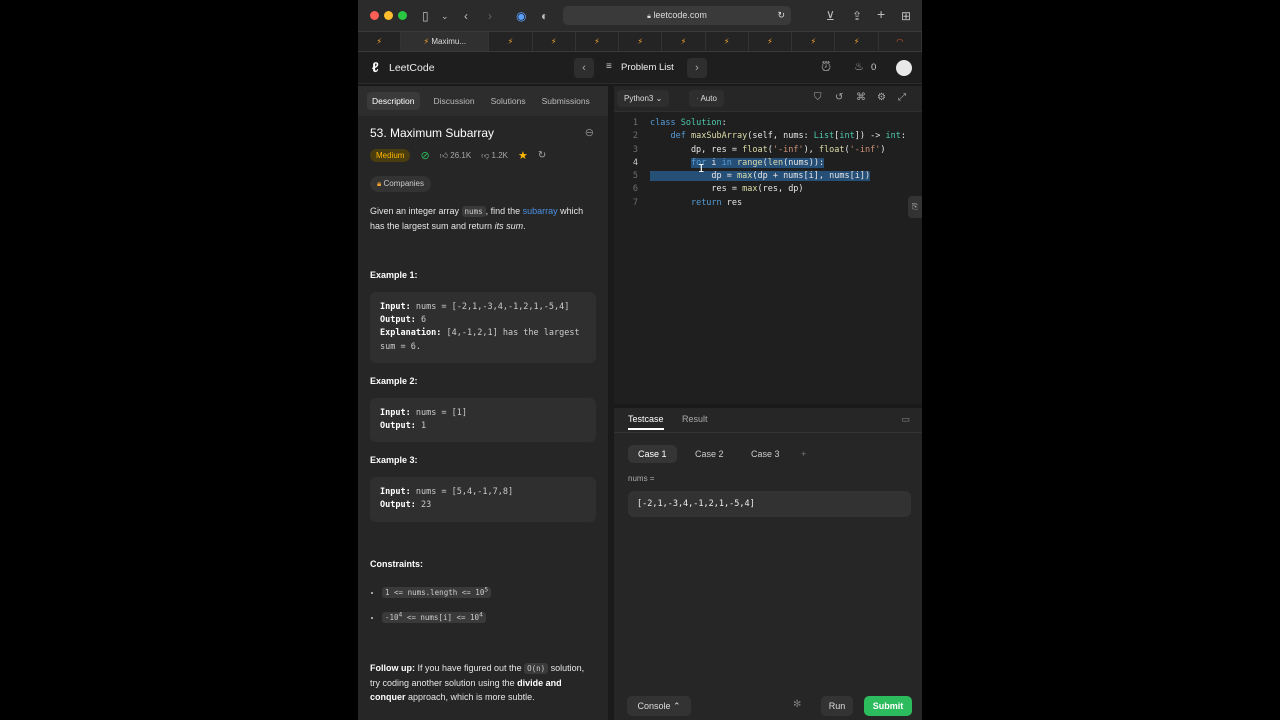  Describe the element at coordinates (402, 15) in the screenshot. I see `zoom-window-button` at that location.